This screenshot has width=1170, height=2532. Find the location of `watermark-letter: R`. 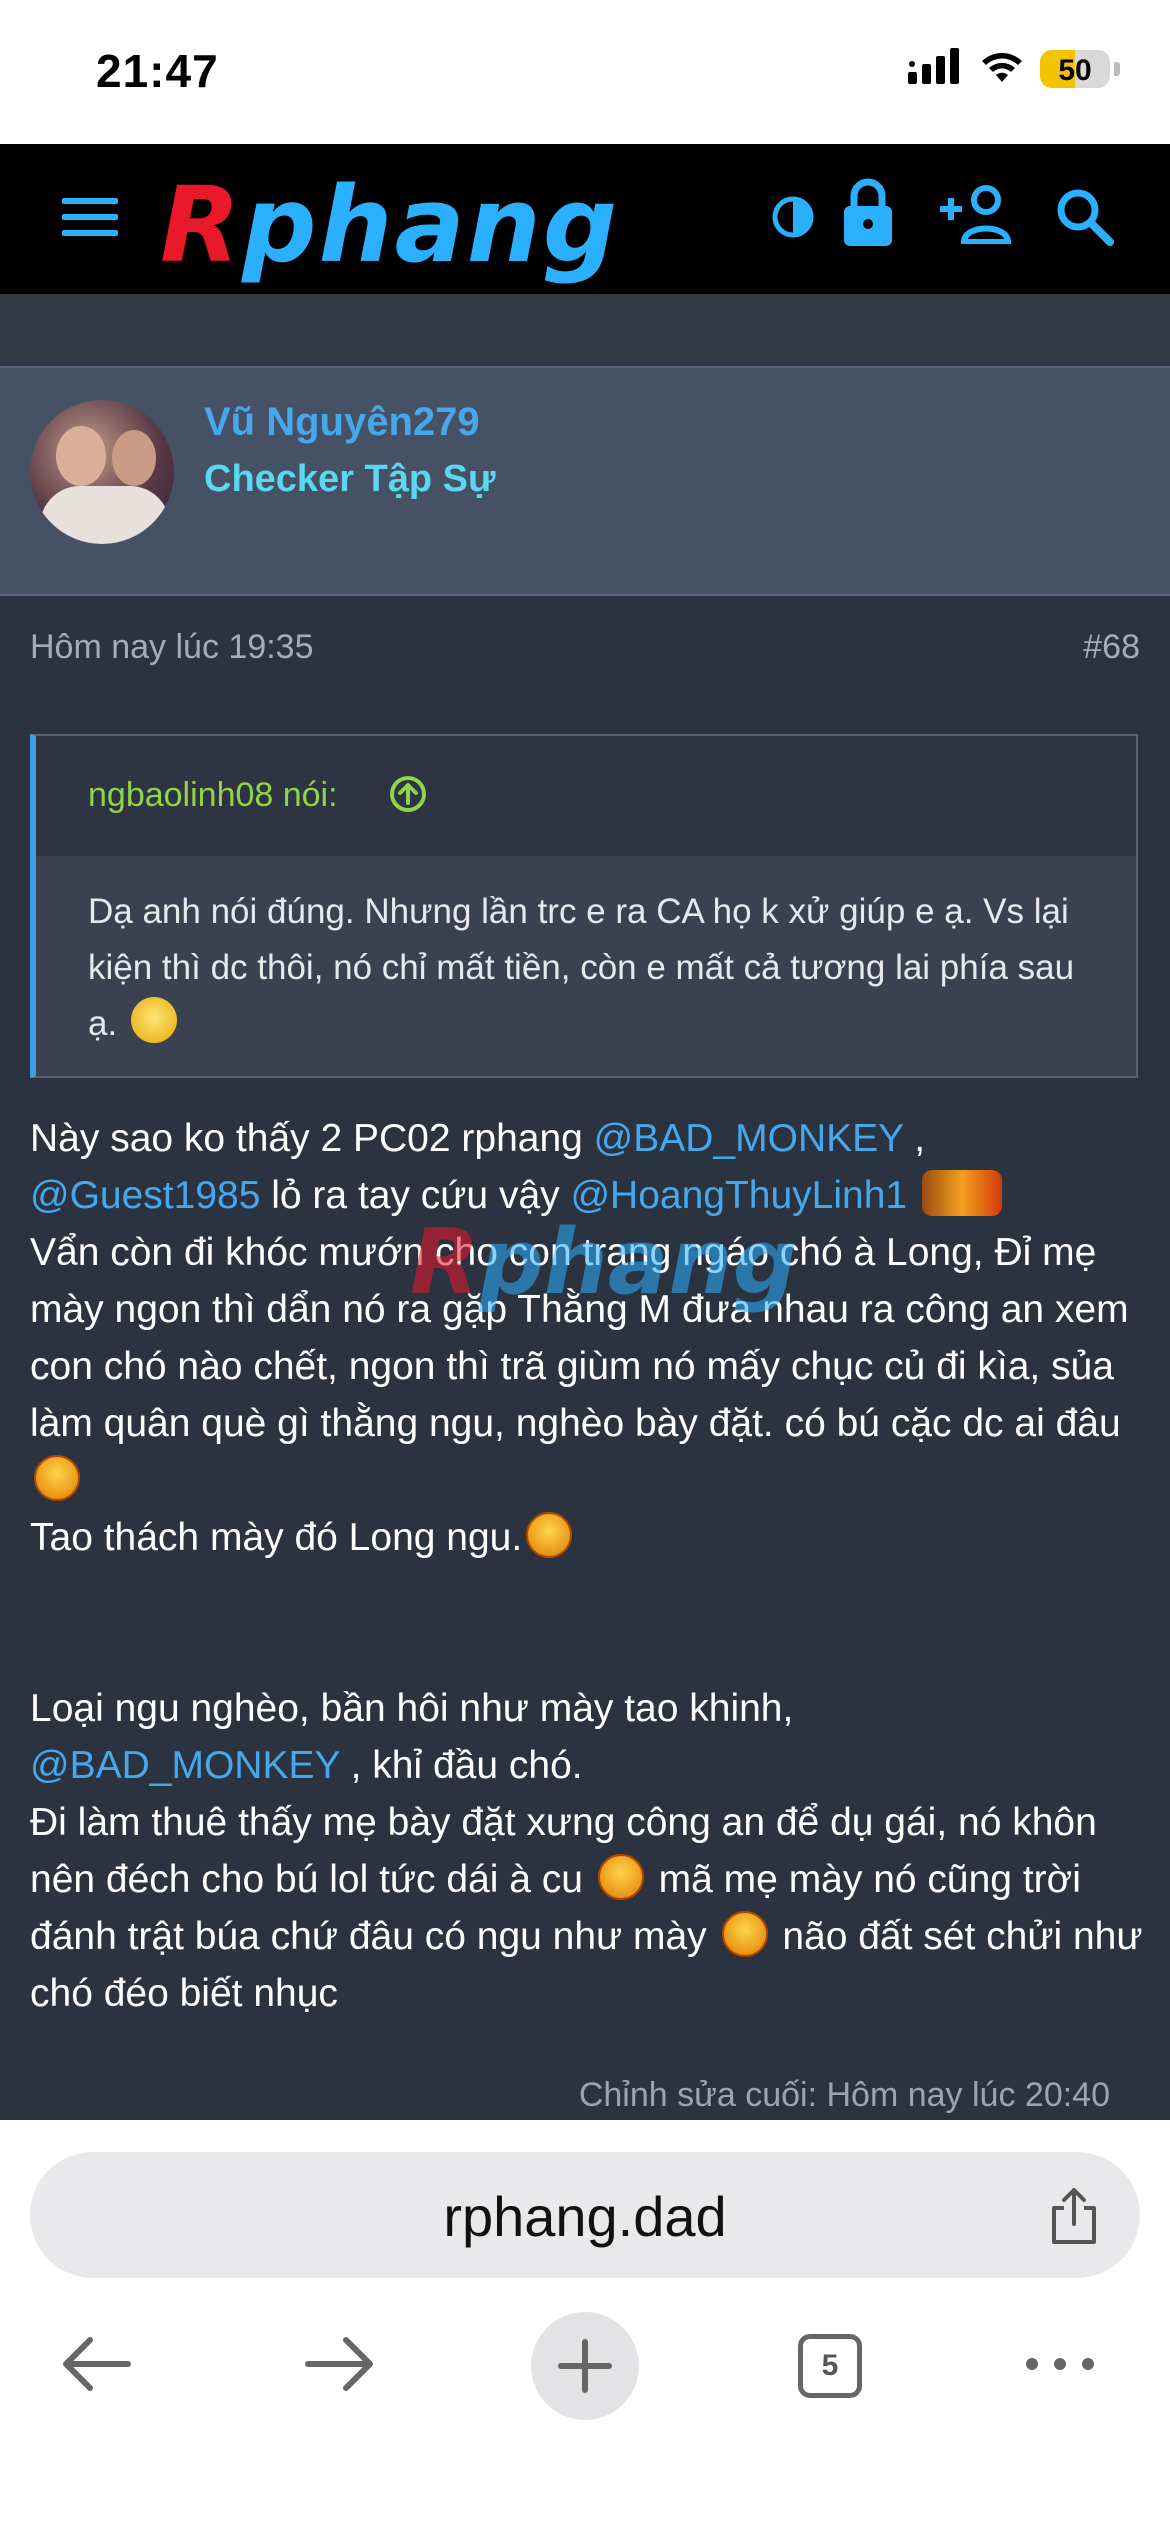

watermark-letter: R is located at coordinates (445, 1262).